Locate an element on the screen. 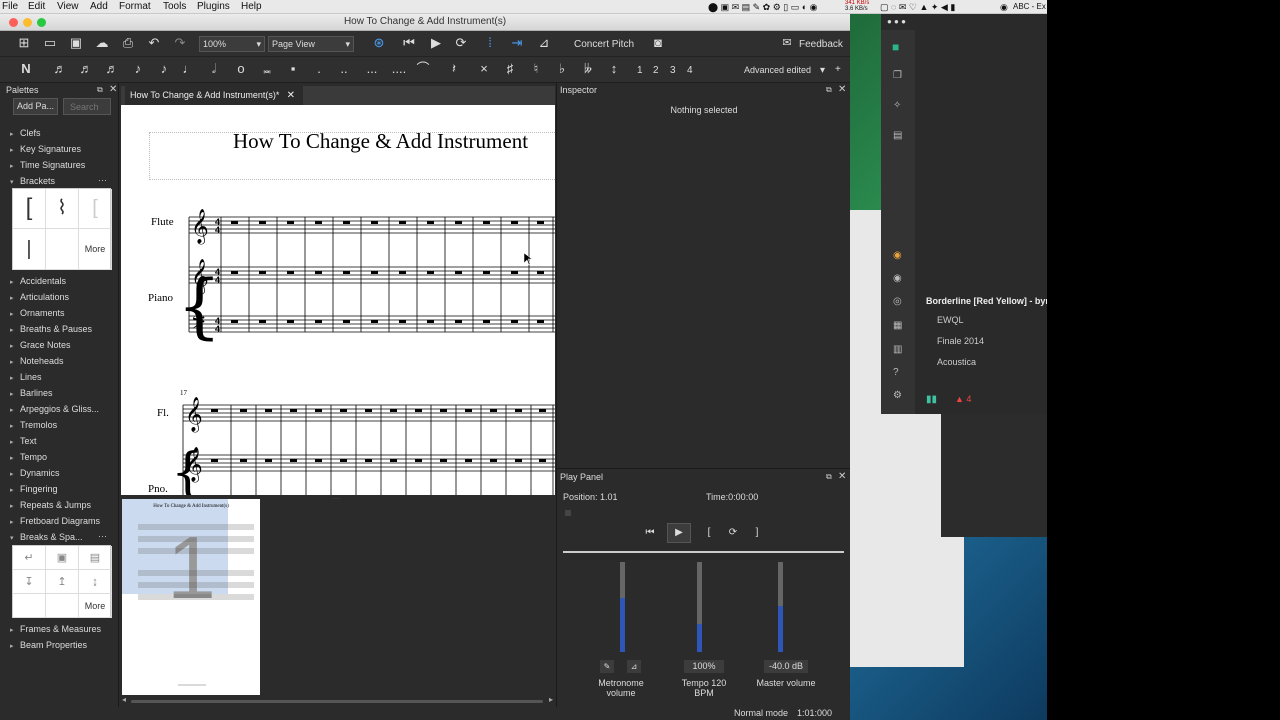 The image size is (1280, 720). pan-score-icon: ⇥ is located at coordinates (517, 43).